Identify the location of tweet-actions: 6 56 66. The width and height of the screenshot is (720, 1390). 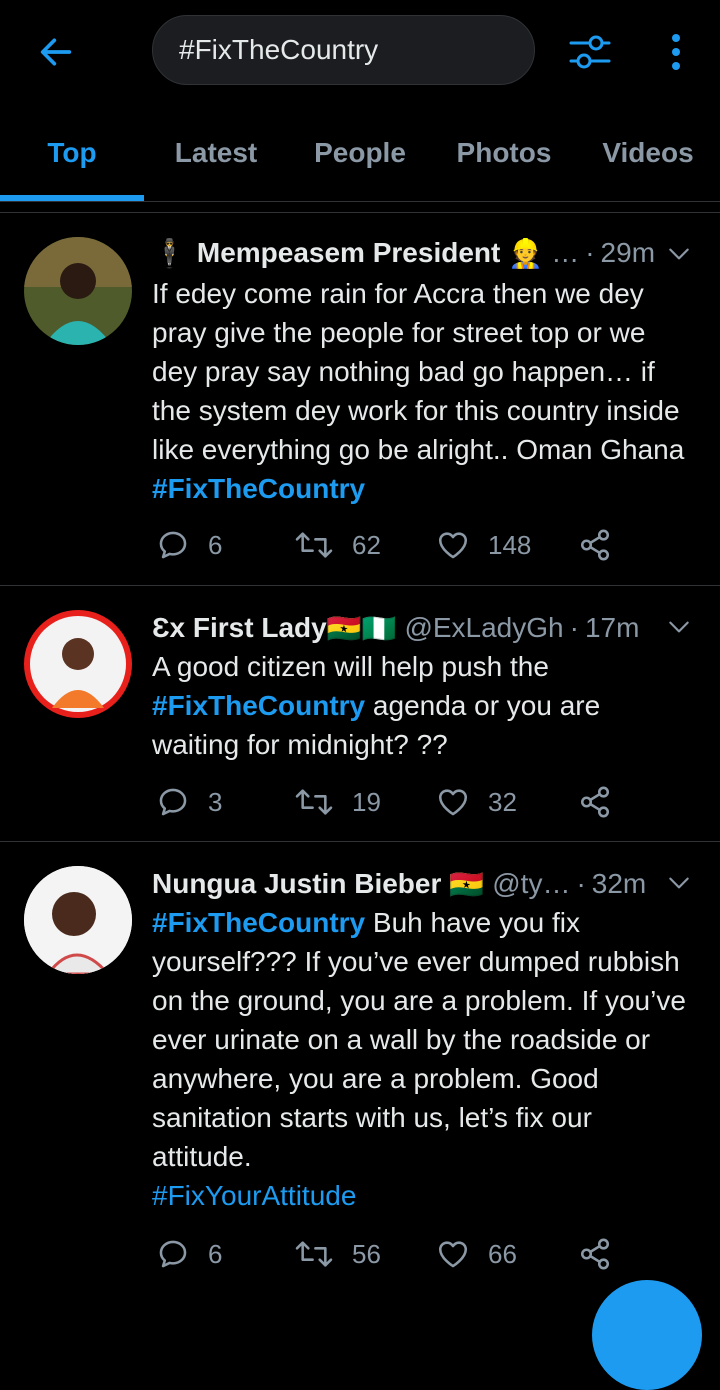
(412, 1254).